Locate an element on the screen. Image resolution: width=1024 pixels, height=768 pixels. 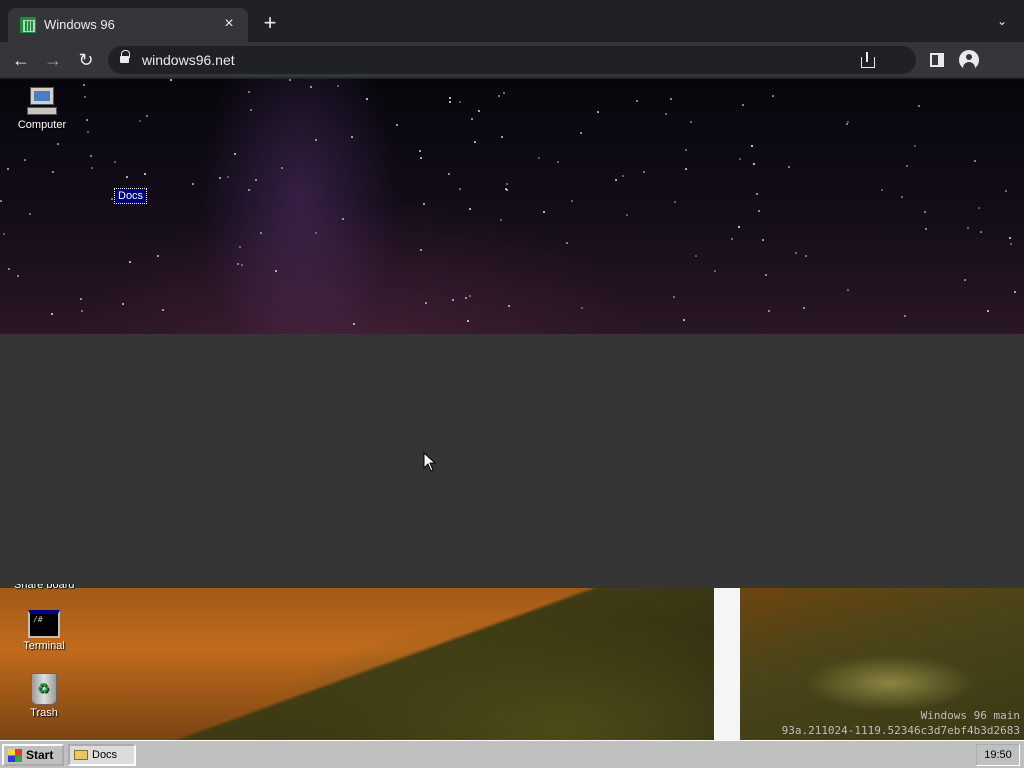
hills-wallpaper is located at coordinates (357, 664).